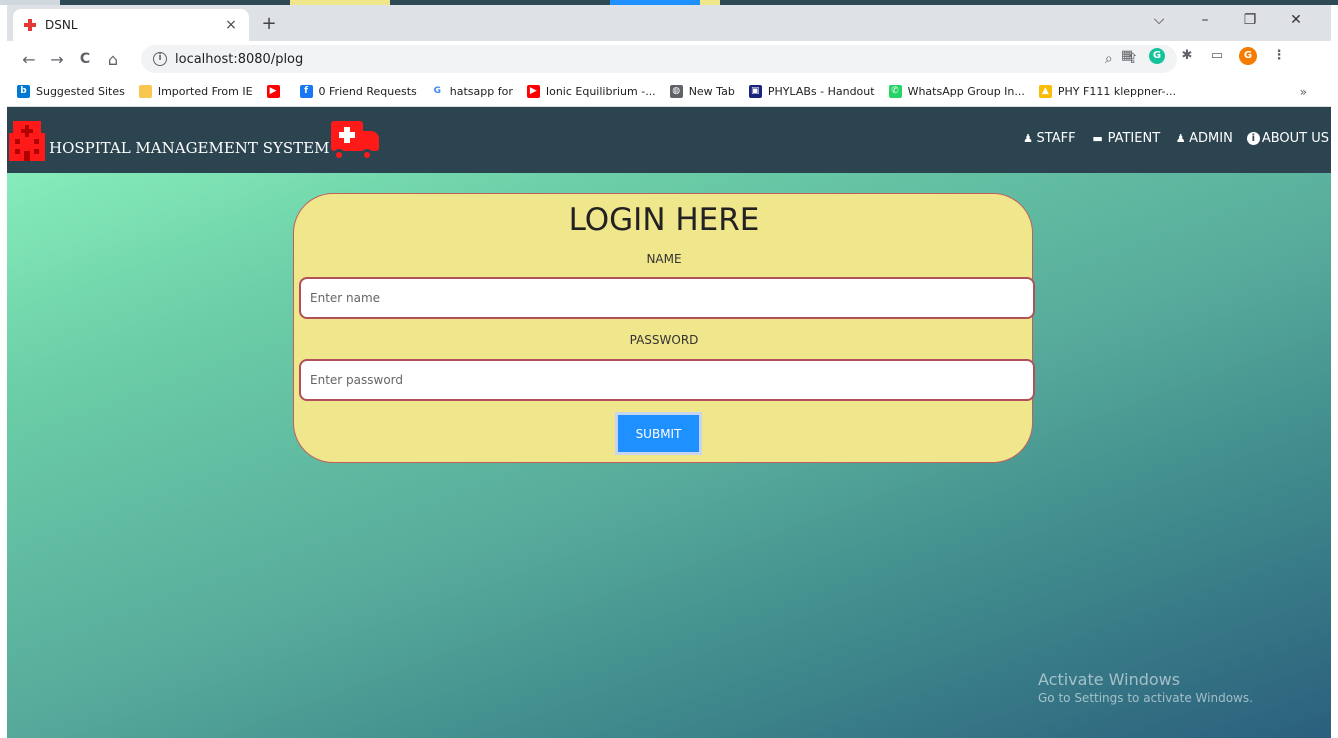  I want to click on nav-staff: ♟ STAFF, so click(1049, 138).